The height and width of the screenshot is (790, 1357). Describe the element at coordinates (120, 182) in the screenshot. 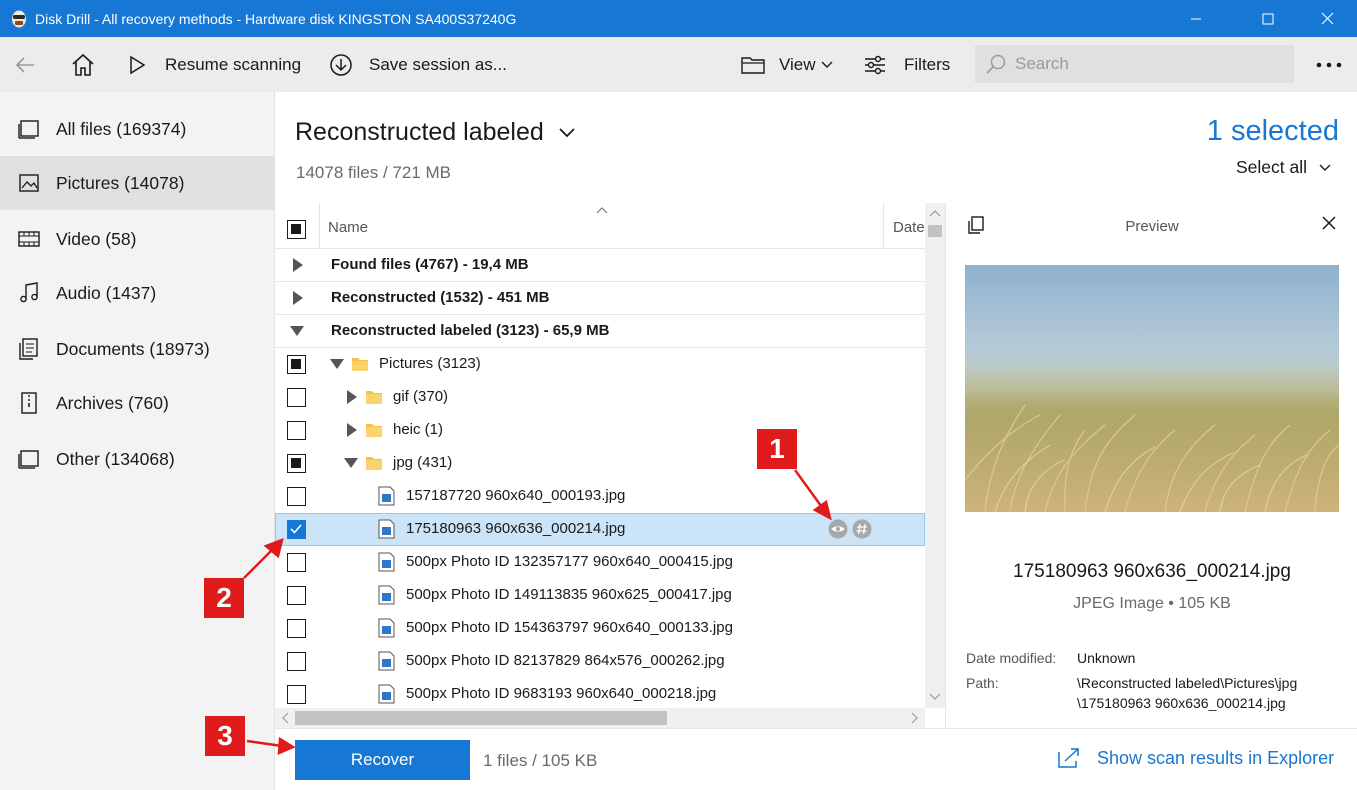

I see `sidebar-item-label: Pictures (14078)` at that location.